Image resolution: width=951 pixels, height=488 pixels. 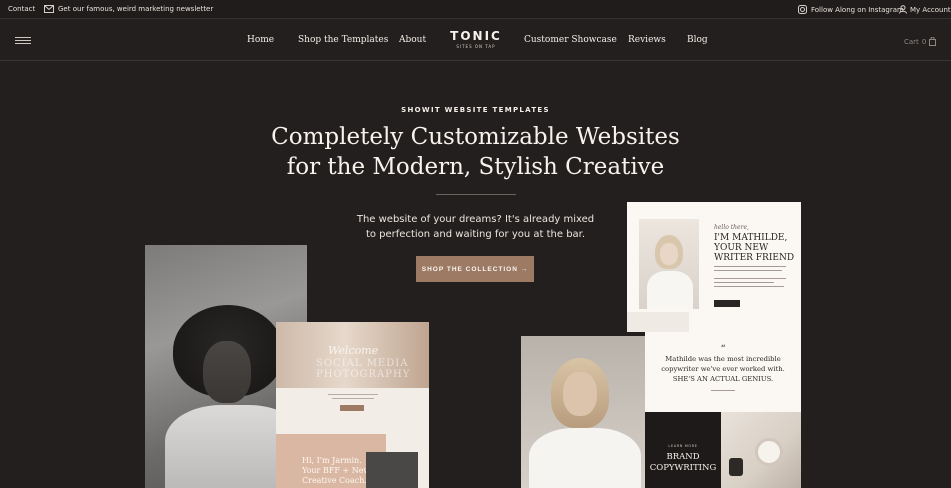 I want to click on bag-icon, so click(x=933, y=41).